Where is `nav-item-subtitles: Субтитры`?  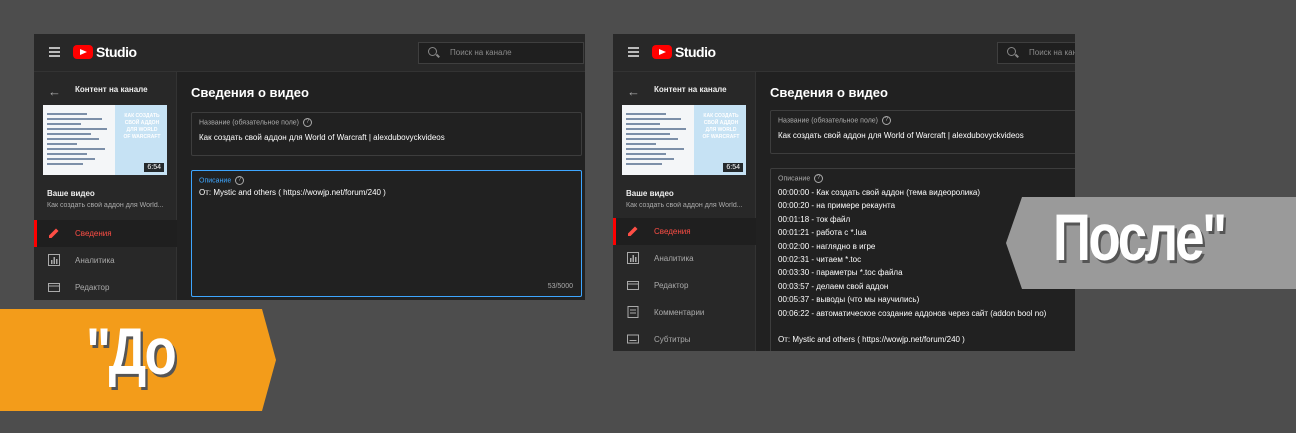
nav-item-subtitles: Субтитры is located at coordinates (684, 338).